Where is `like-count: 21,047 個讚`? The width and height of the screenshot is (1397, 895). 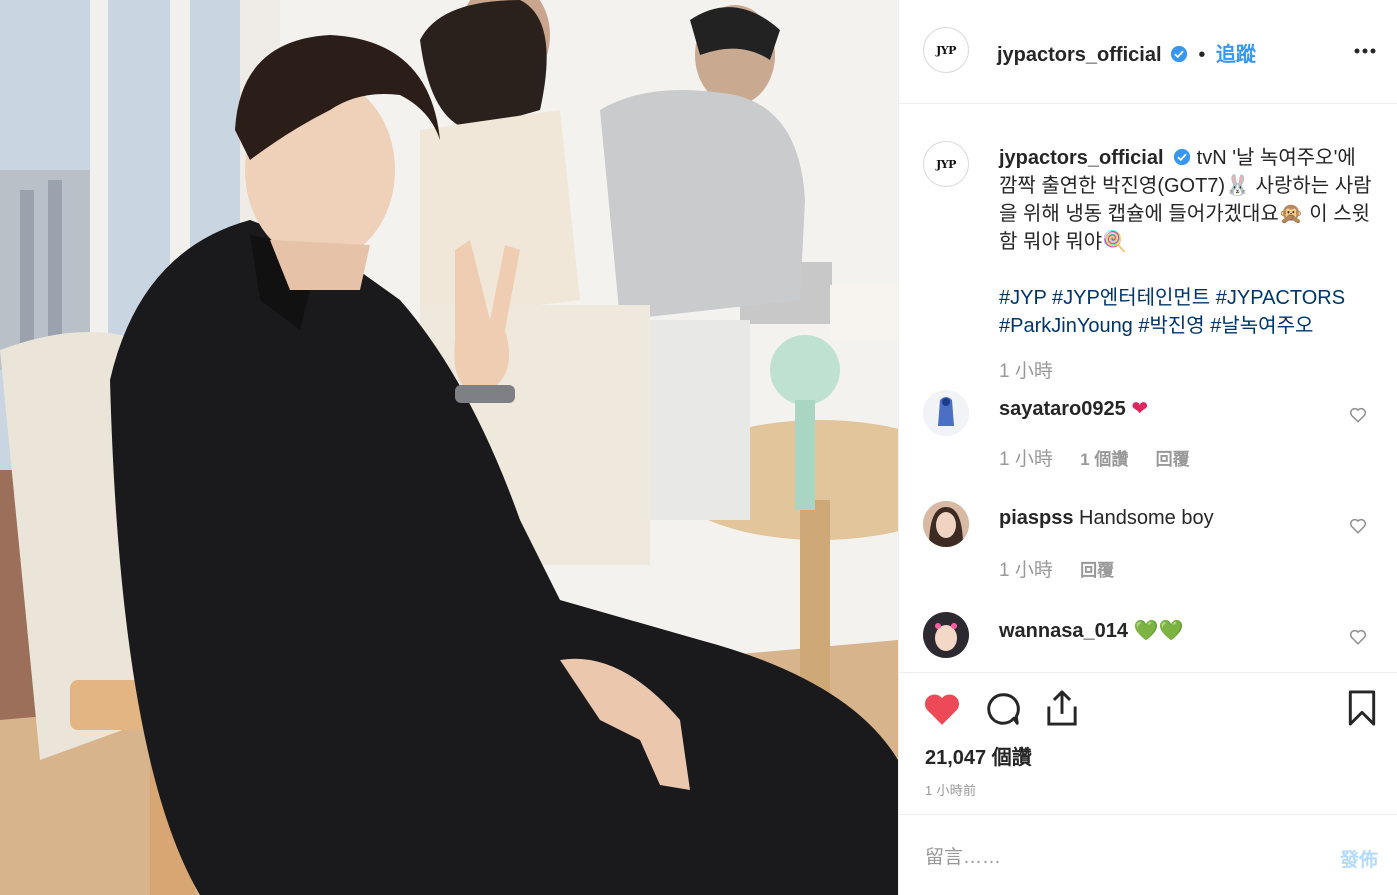 like-count: 21,047 個讚 is located at coordinates (978, 755).